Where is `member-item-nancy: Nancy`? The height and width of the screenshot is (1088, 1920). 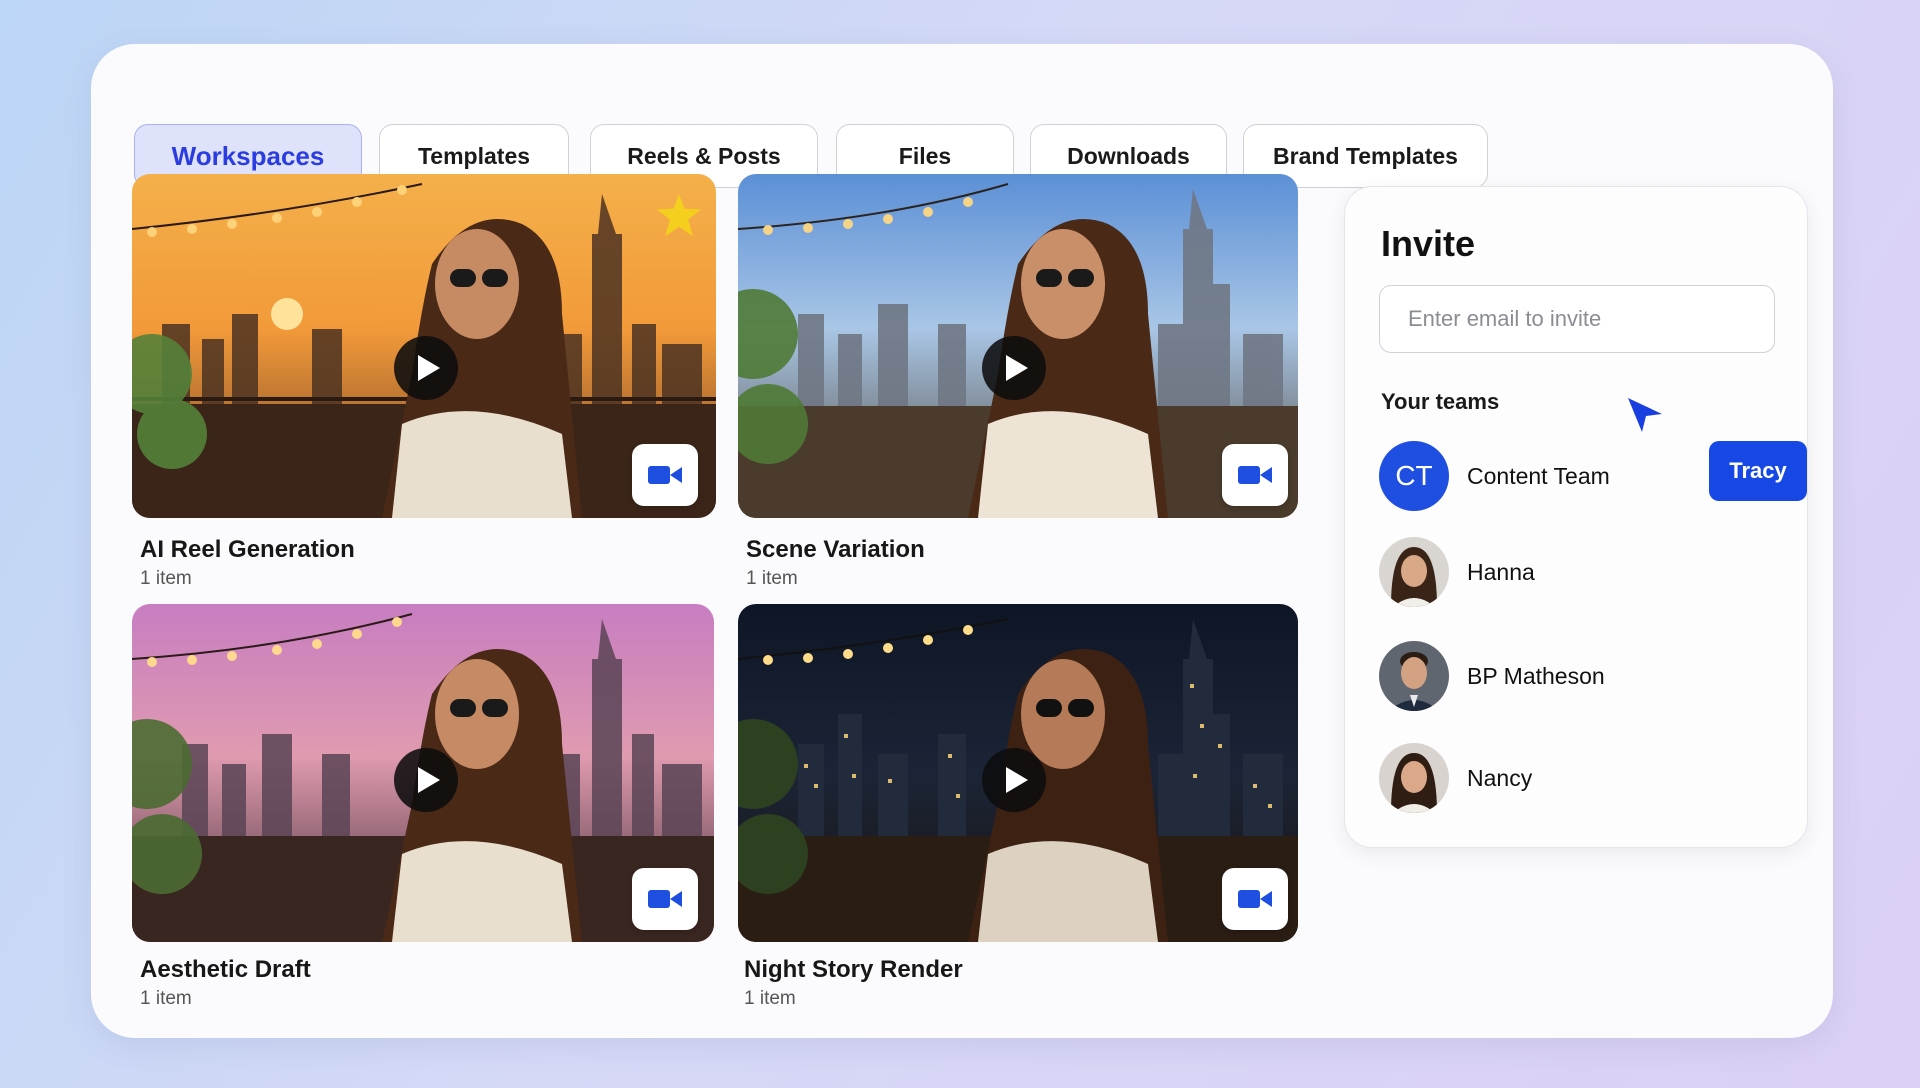 member-item-nancy: Nancy is located at coordinates (1579, 778).